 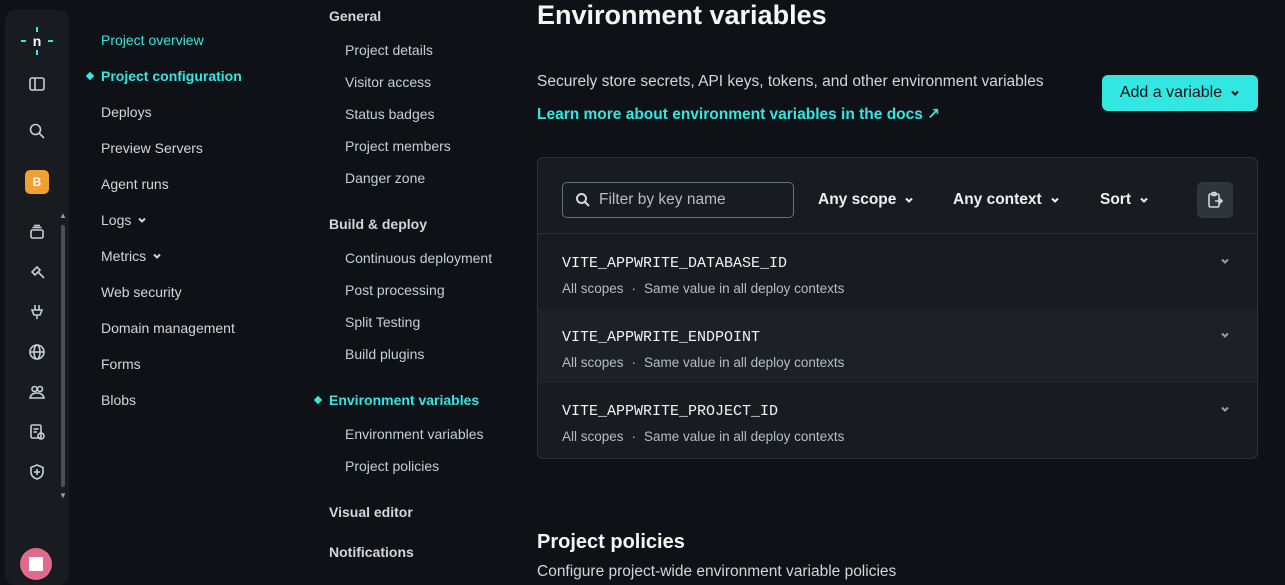 What do you see at coordinates (121, 364) in the screenshot?
I see `sidebar-item-forms: Forms` at bounding box center [121, 364].